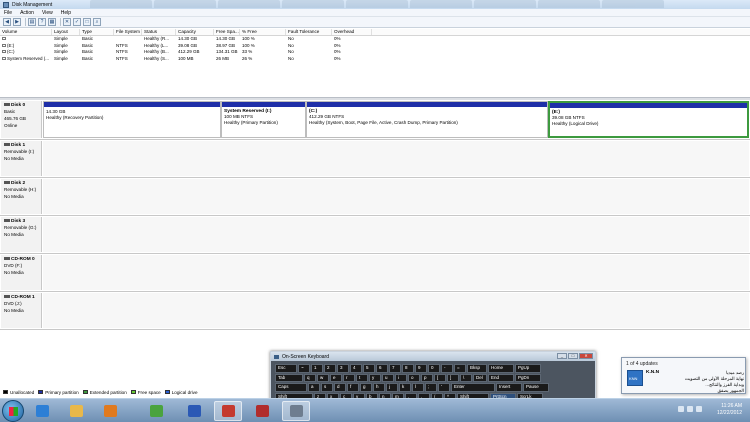  I want to click on key-home: Home, so click(501, 368).